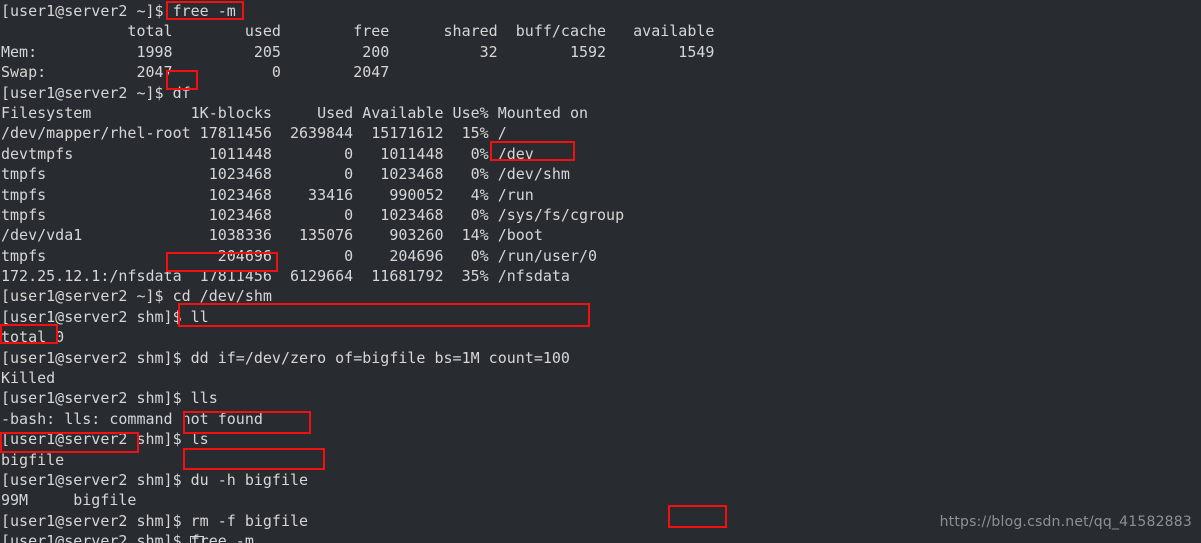 This screenshot has height=543, width=1201. What do you see at coordinates (267, 194) in the screenshot?
I see `terminal-line: tmpfs 1023468 33416 990052 4% /run` at bounding box center [267, 194].